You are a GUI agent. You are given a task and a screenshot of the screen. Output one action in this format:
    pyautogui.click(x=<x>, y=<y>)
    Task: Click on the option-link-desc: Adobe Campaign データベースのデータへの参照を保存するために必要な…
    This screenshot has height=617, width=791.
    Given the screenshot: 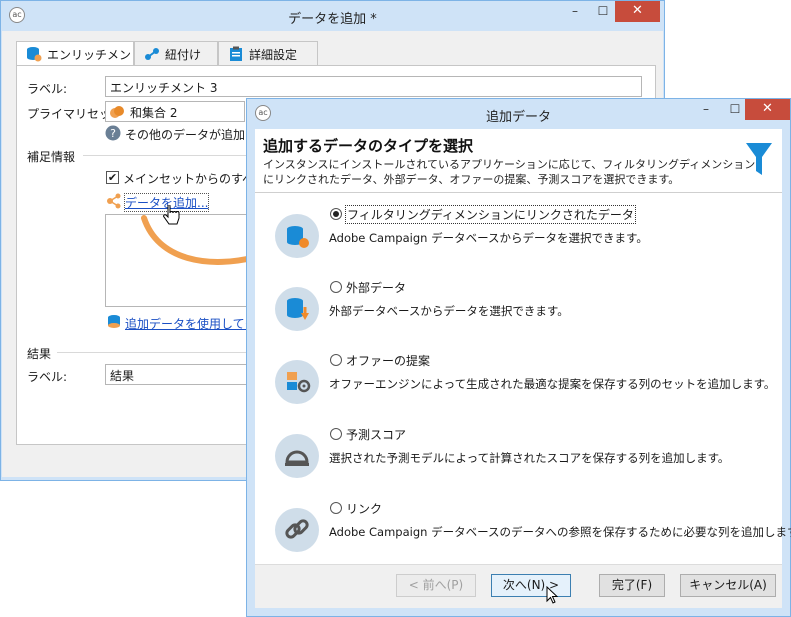 What is the action you would take?
    pyautogui.click(x=560, y=532)
    